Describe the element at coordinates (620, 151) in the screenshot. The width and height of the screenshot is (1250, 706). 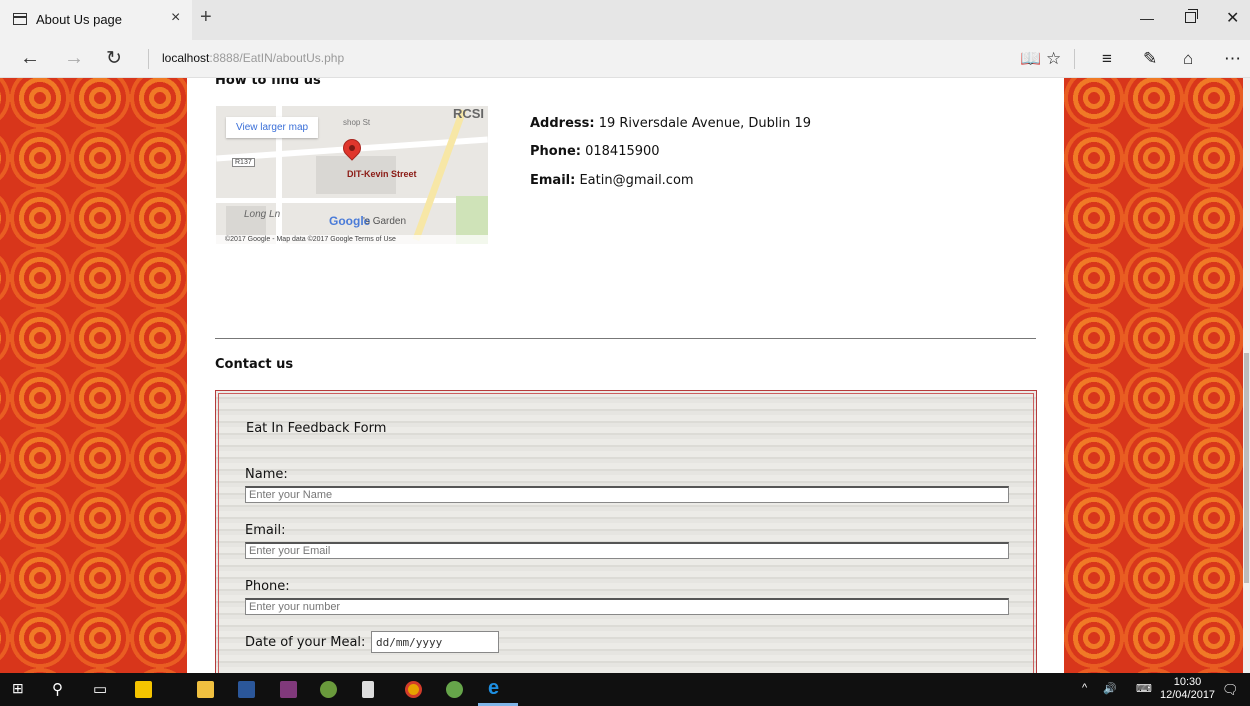
I see `phone-value: 018415900` at that location.